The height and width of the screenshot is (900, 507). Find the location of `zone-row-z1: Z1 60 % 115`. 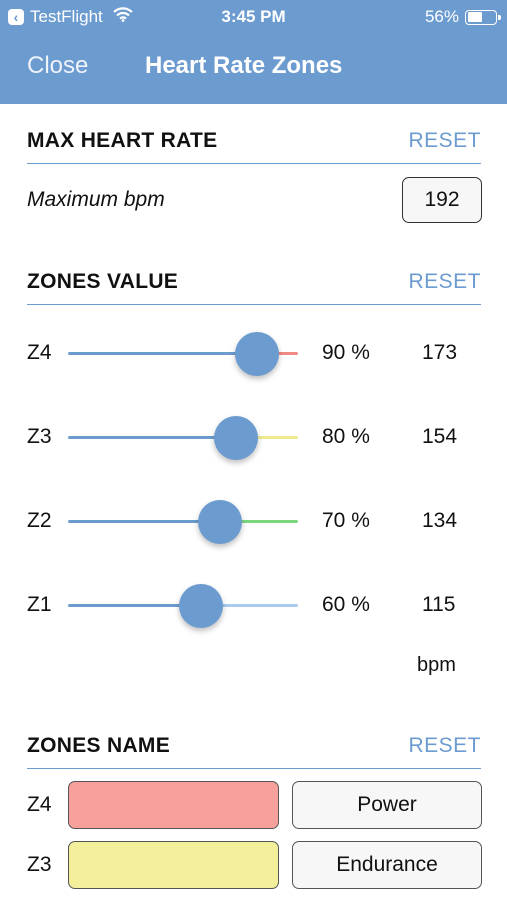

zone-row-z1: Z1 60 % 115 is located at coordinates (253, 605).